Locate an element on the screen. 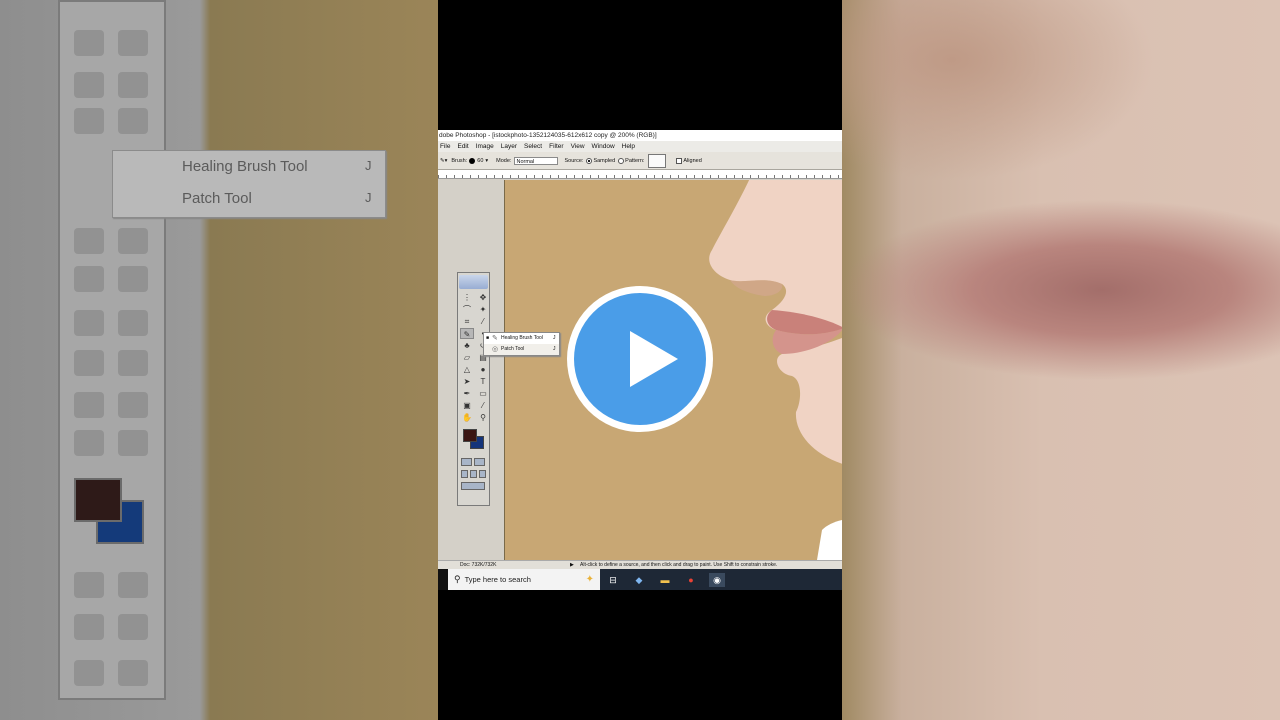  play-icon is located at coordinates (654, 359).